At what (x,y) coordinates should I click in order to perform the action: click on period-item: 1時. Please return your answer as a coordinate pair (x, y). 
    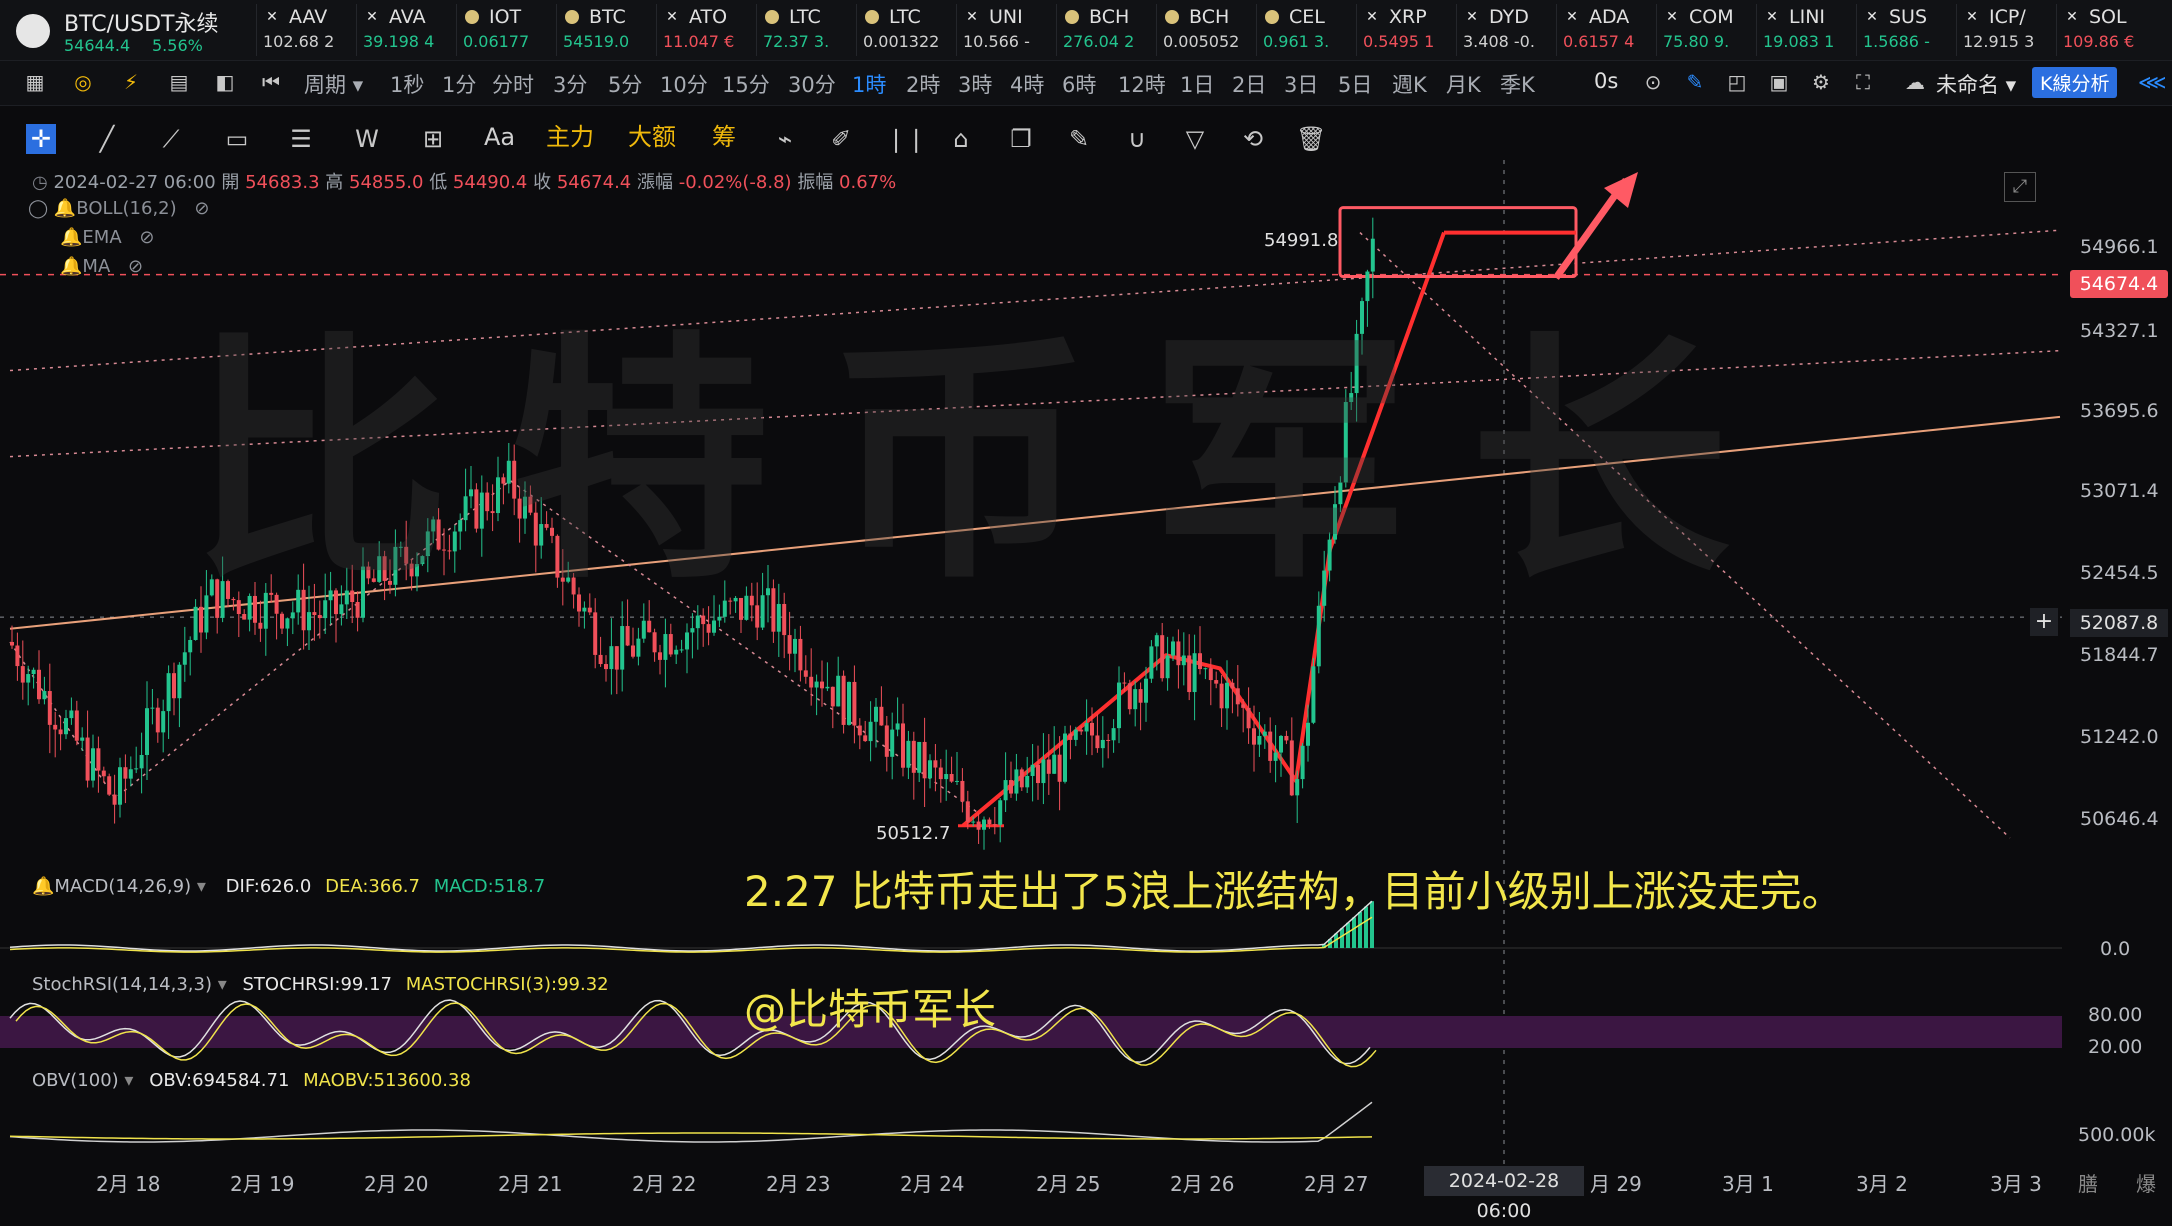
    Looking at the image, I should click on (869, 84).